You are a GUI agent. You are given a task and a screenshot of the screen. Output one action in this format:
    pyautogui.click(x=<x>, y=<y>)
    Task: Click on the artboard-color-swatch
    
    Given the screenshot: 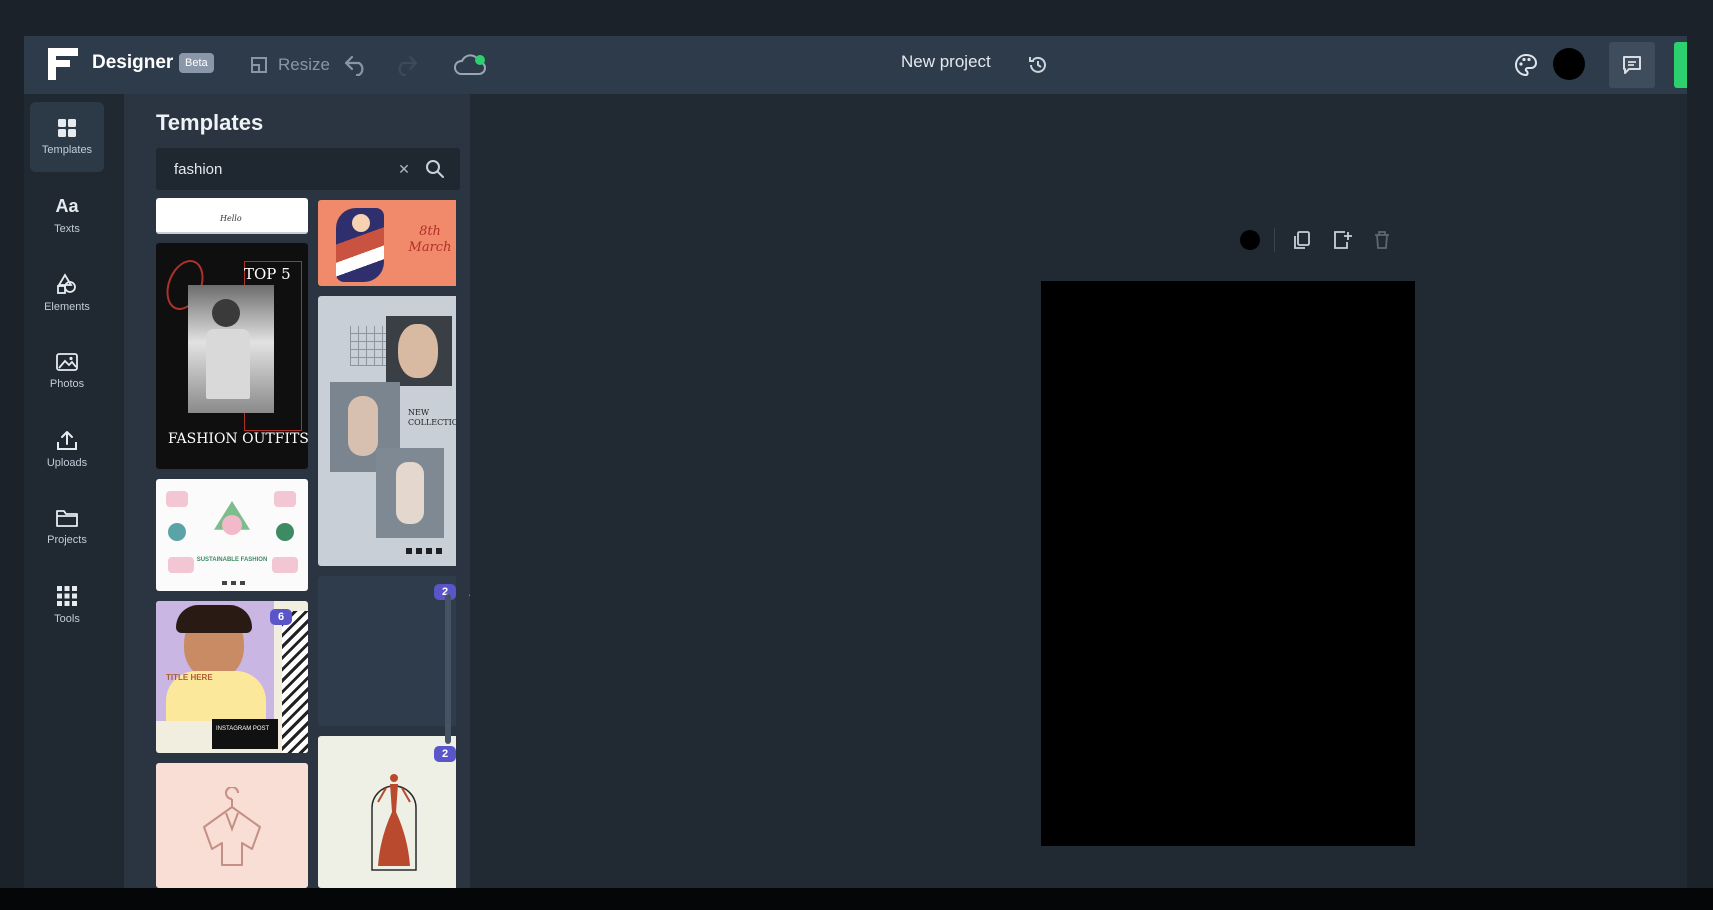 What is the action you would take?
    pyautogui.click(x=1250, y=240)
    